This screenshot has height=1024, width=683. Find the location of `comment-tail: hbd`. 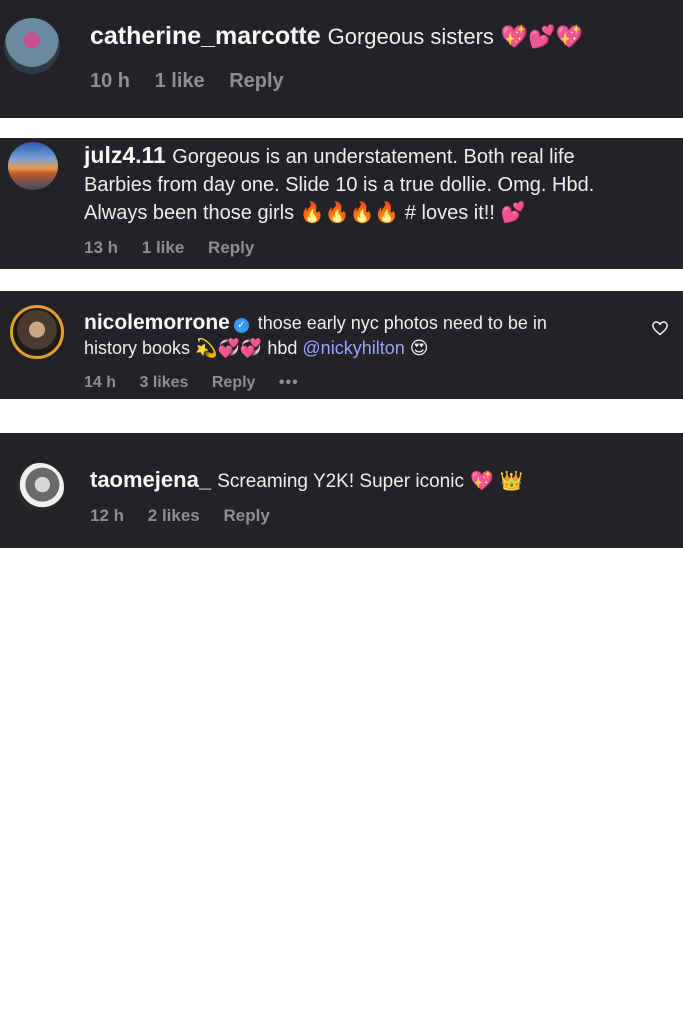

comment-tail: hbd is located at coordinates (282, 348).